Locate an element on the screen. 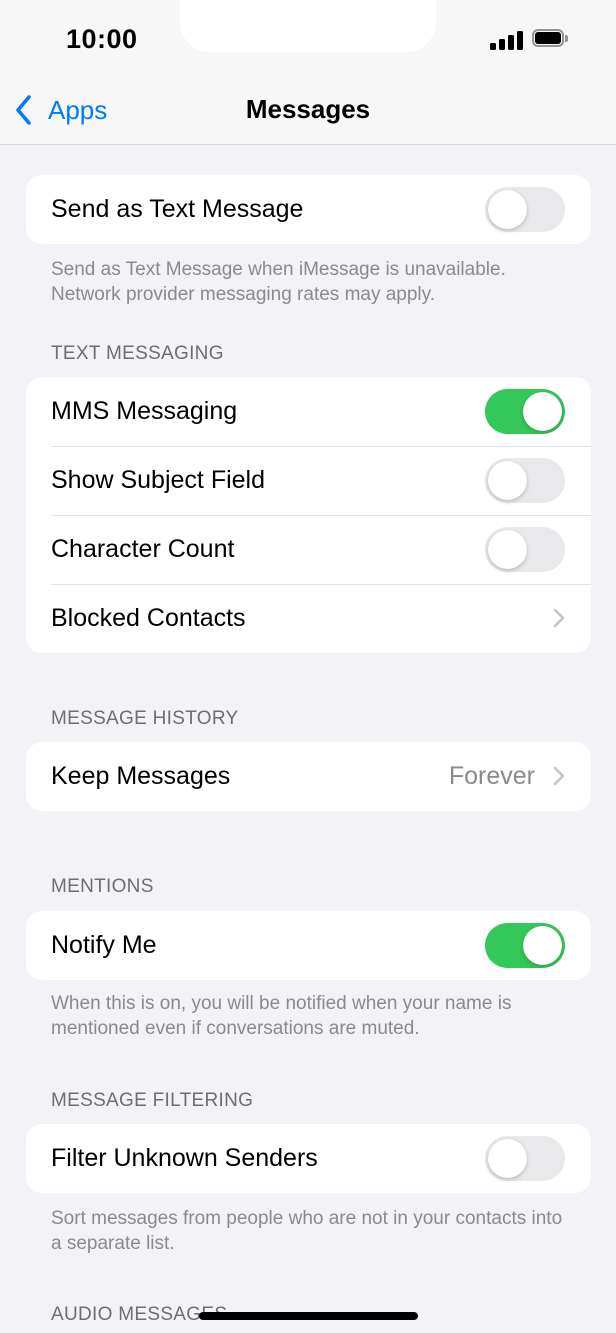 Image resolution: width=616 pixels, height=1333 pixels. mentions-group: Notify Me is located at coordinates (308, 945).